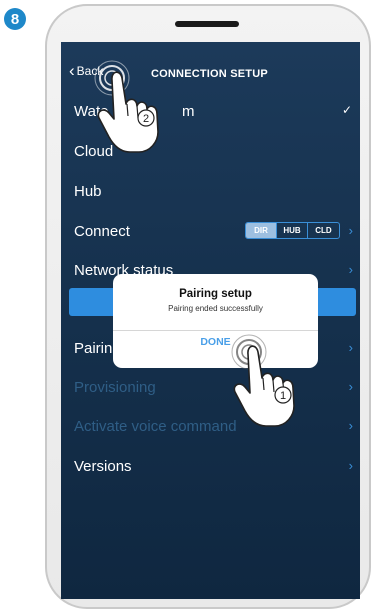  I want to click on dialog-divider, so click(215, 330).